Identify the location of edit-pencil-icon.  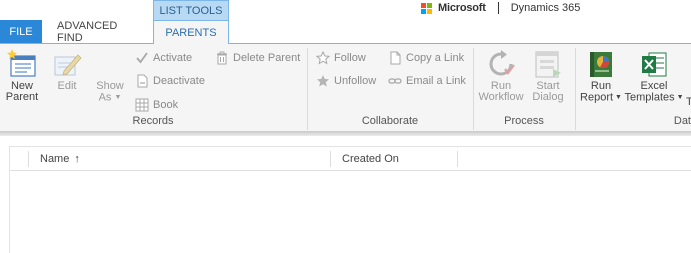
(67, 64).